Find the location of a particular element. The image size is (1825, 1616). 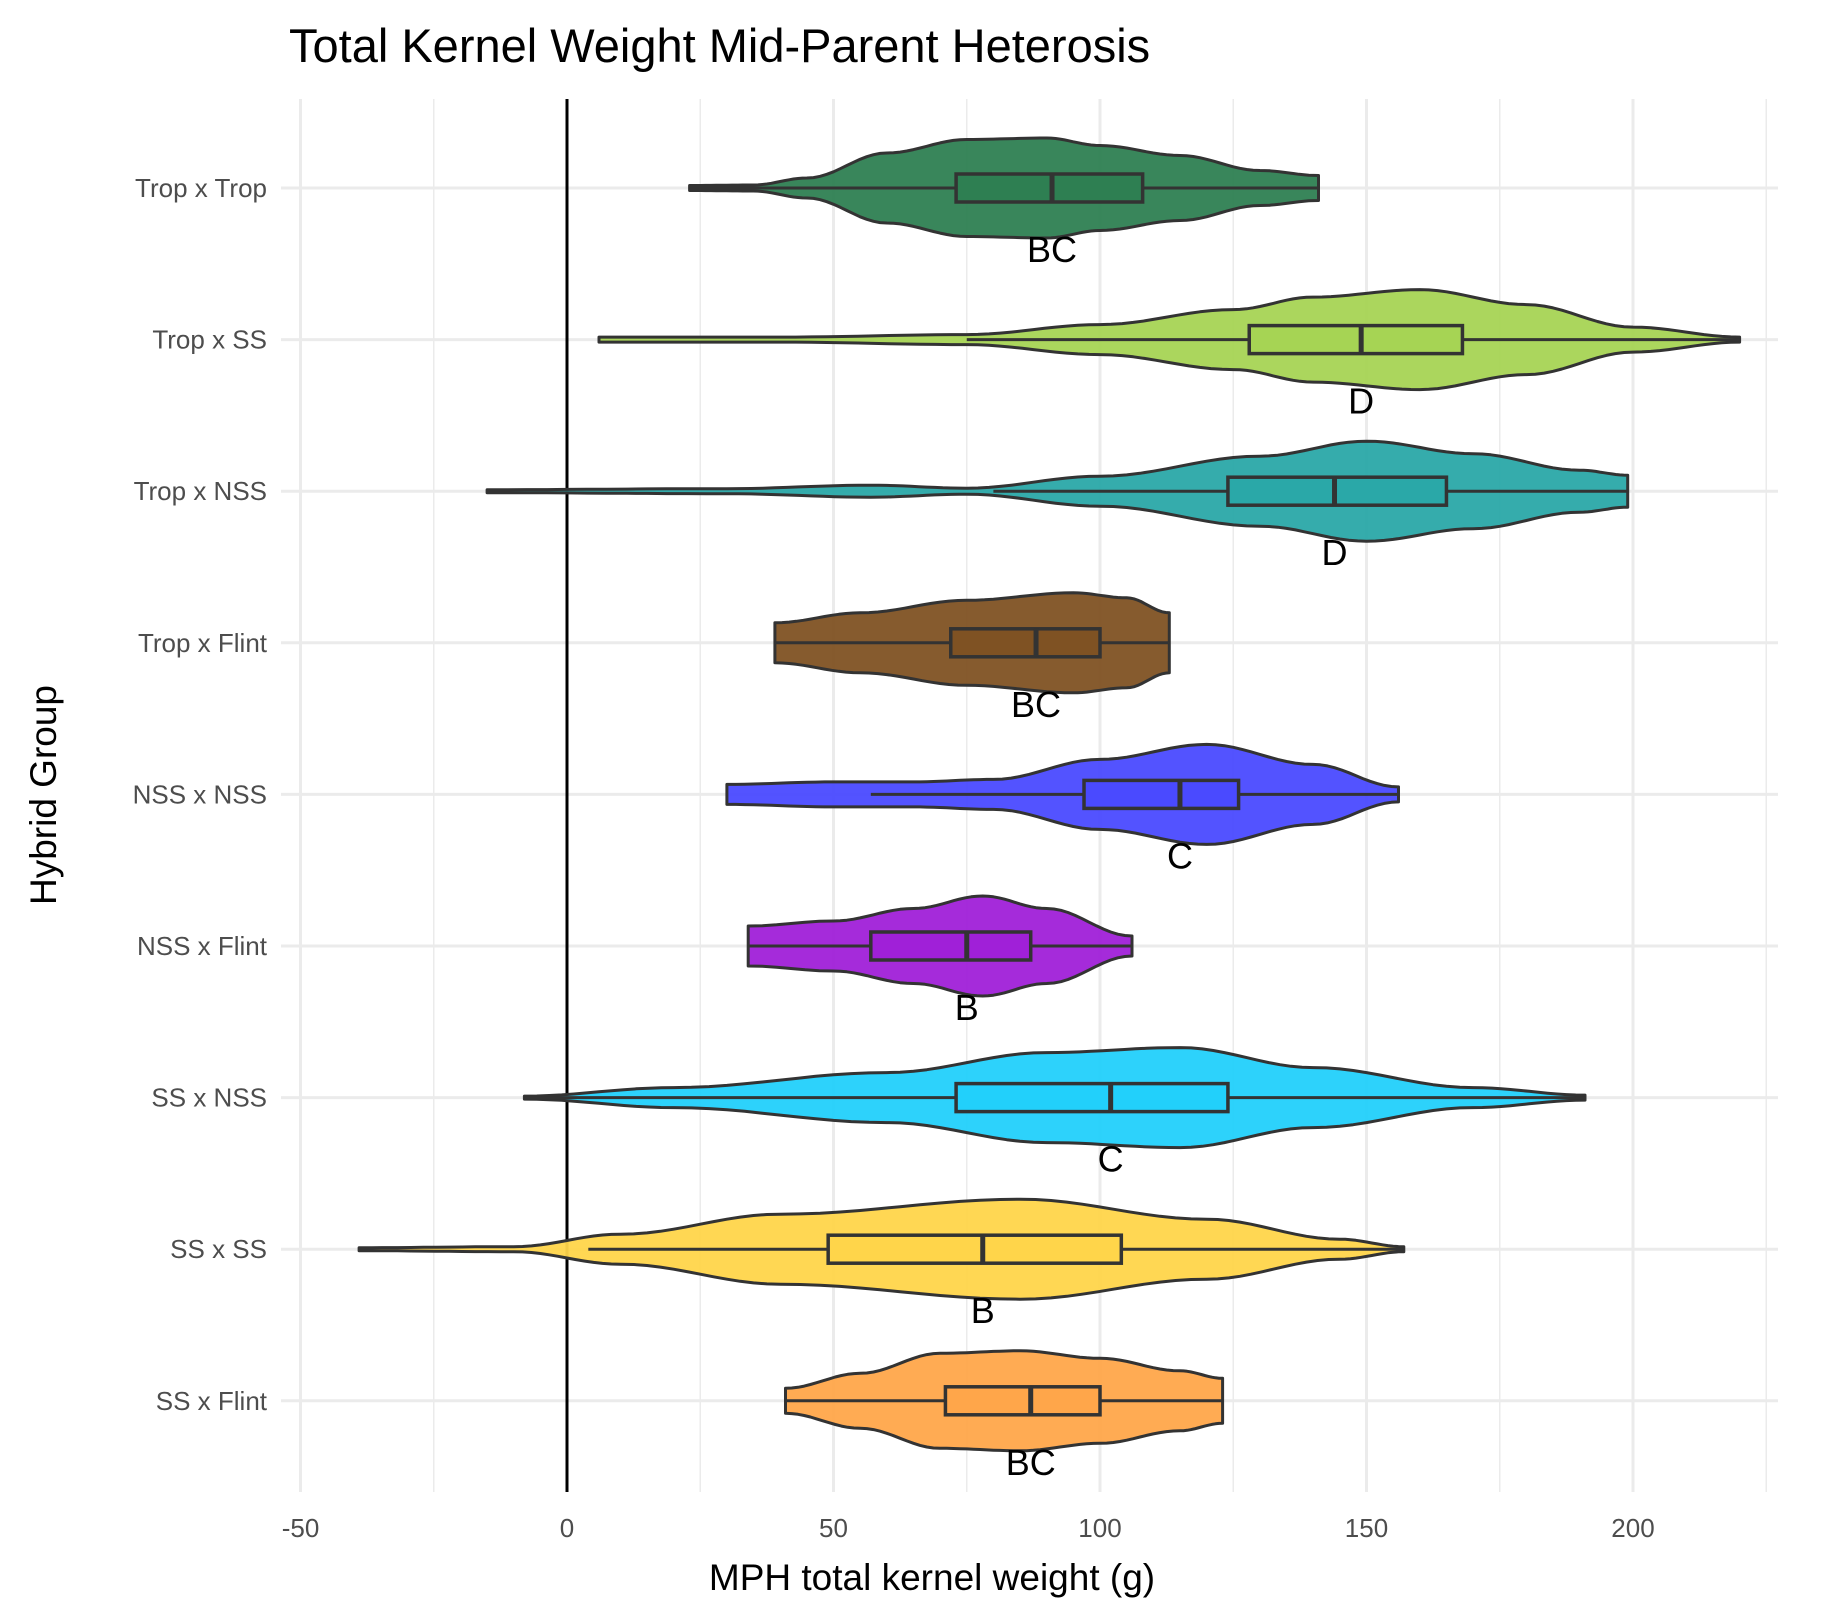

y-tick-label: Trop x SS is located at coordinates (209, 340).